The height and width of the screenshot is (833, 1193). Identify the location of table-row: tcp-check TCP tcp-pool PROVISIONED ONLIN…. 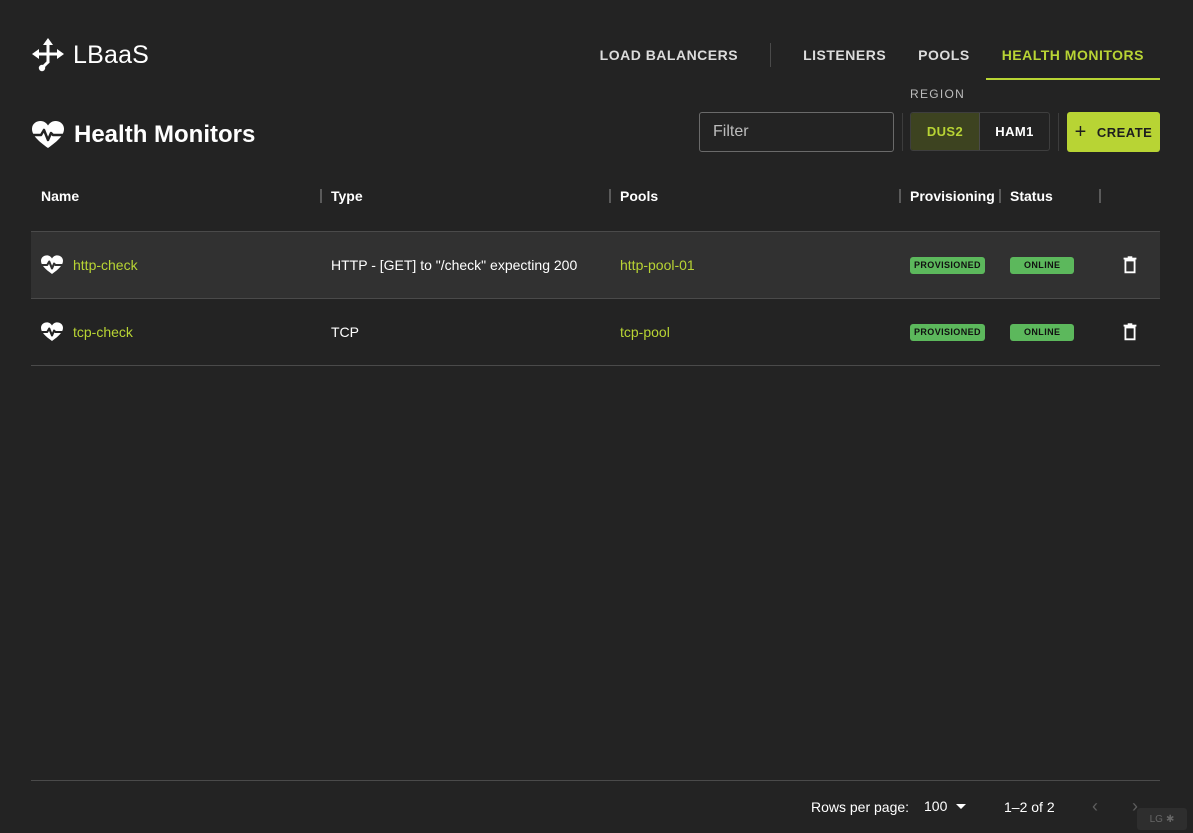
(595, 332).